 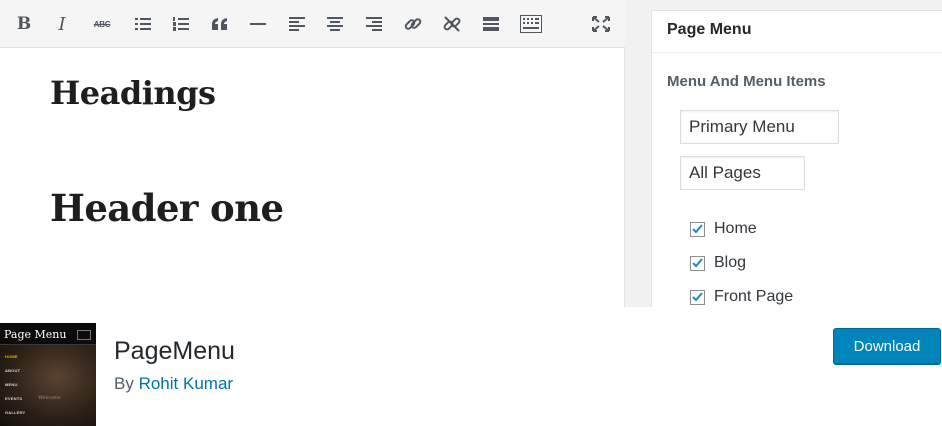 I want to click on checkbox-front-page, so click(x=697, y=297).